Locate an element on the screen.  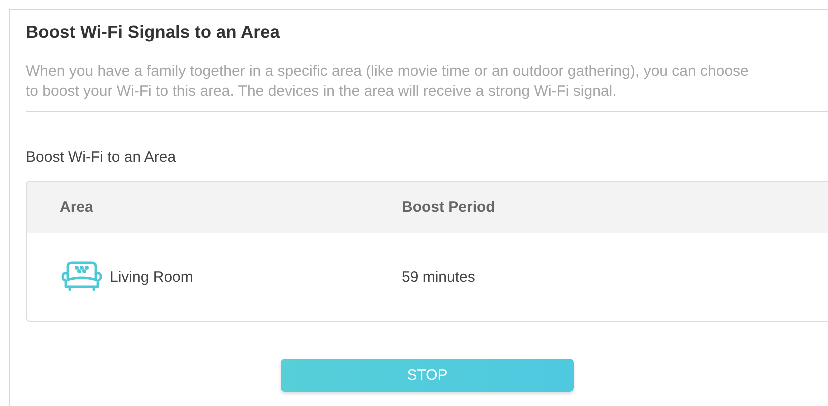
description-text: When you have a family together in a specific area (like movie time or an outdoor gathering), you can choose to boost your Wi-Fi to this area. The devices in the area will receive a strong Wi-Fi signal. is located at coordinates (388, 82).